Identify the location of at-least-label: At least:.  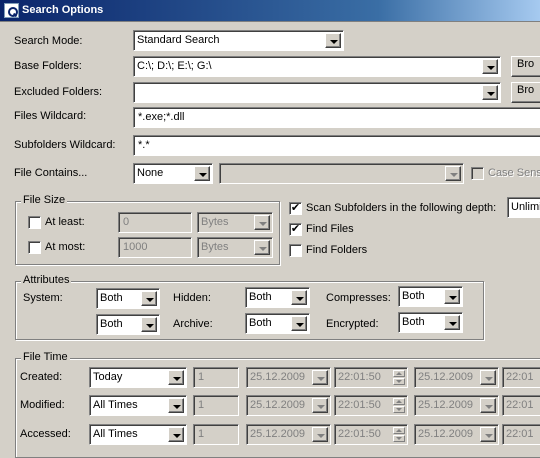
(65, 222).